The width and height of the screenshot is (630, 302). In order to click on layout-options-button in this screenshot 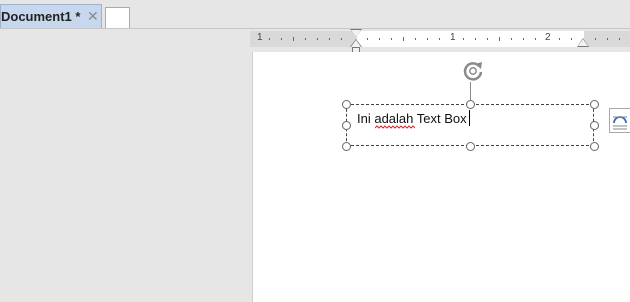, I will do `click(619, 120)`.